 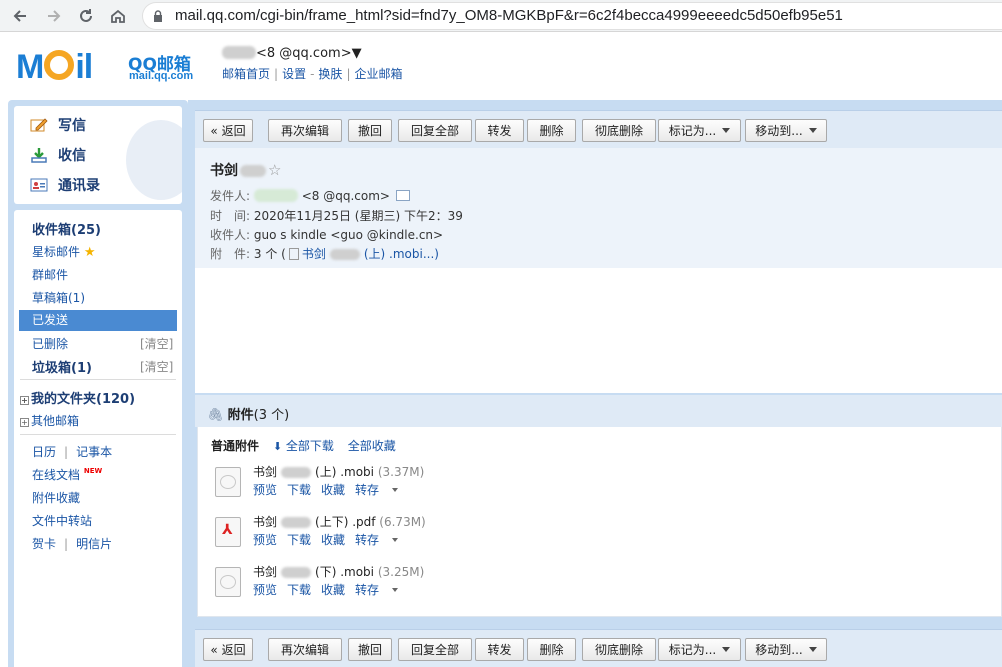 I want to click on enterprise-link: 企业邮箱, so click(x=378, y=74).